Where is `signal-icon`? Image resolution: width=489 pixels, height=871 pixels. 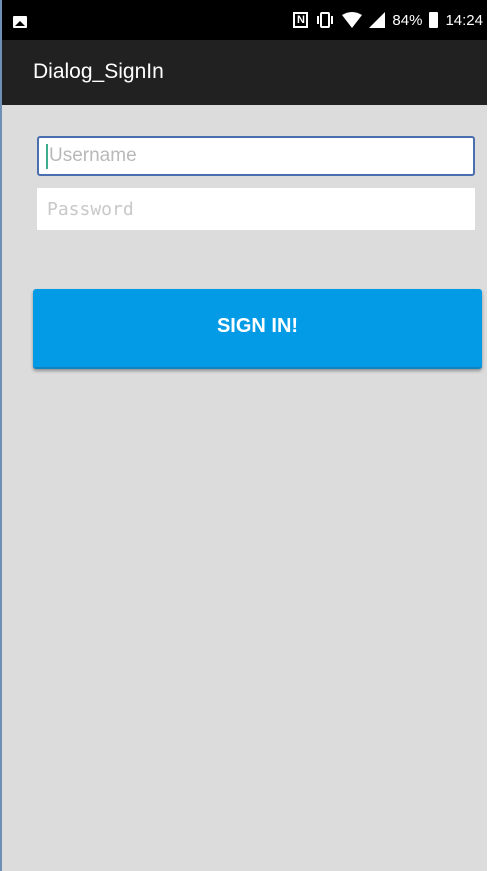
signal-icon is located at coordinates (377, 20).